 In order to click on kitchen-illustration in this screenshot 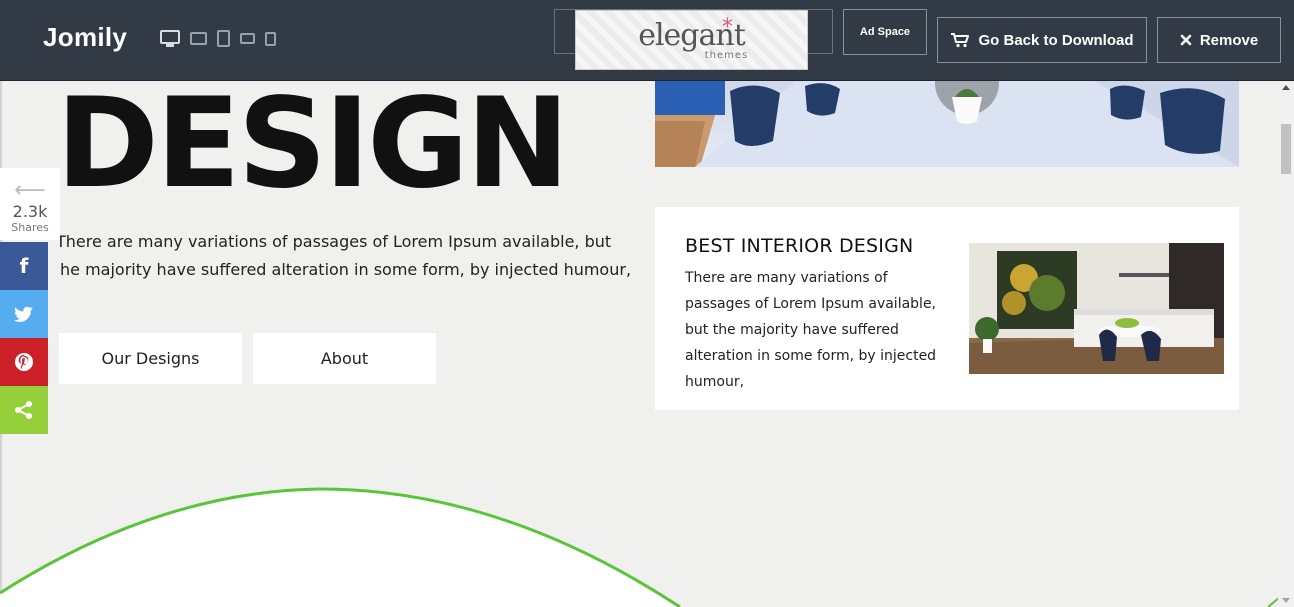, I will do `click(1096, 308)`.